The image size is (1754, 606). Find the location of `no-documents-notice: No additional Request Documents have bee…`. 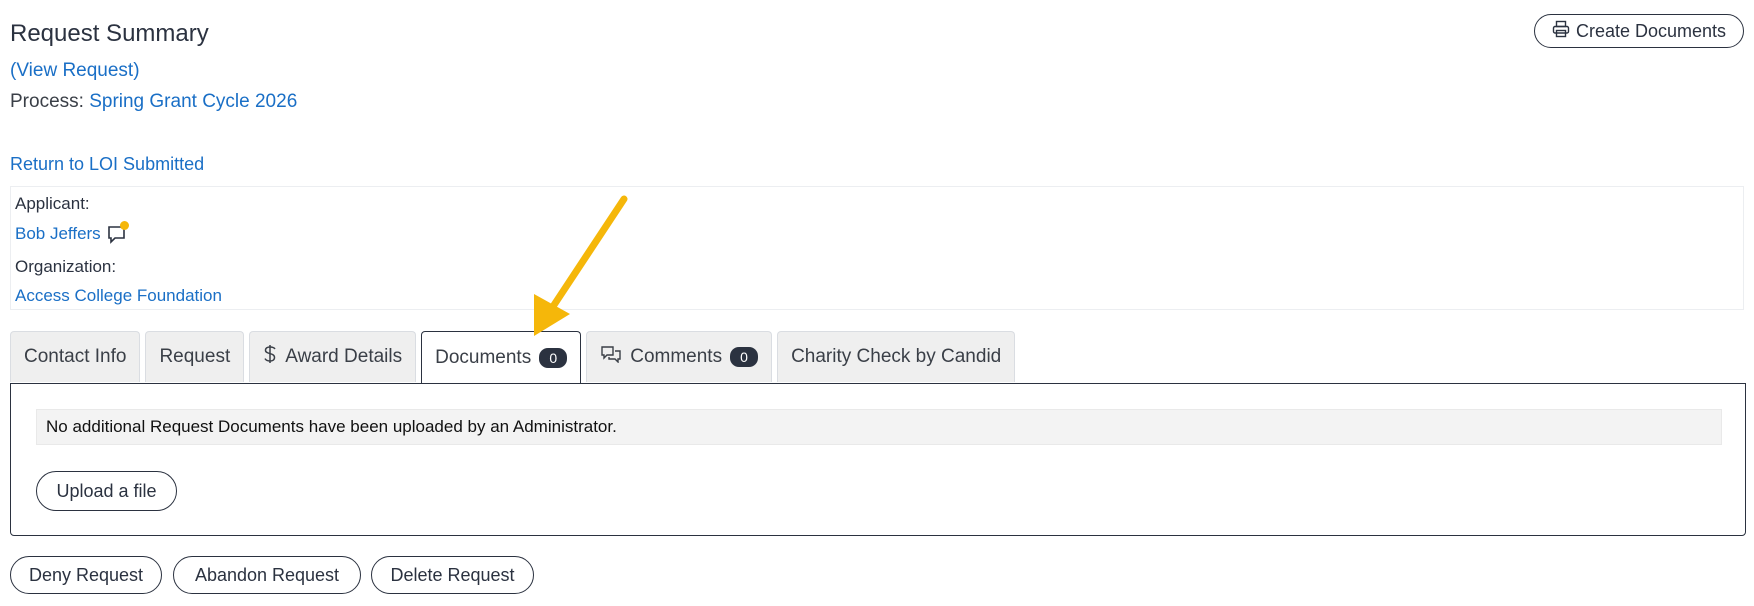

no-documents-notice: No additional Request Documents have bee… is located at coordinates (879, 427).